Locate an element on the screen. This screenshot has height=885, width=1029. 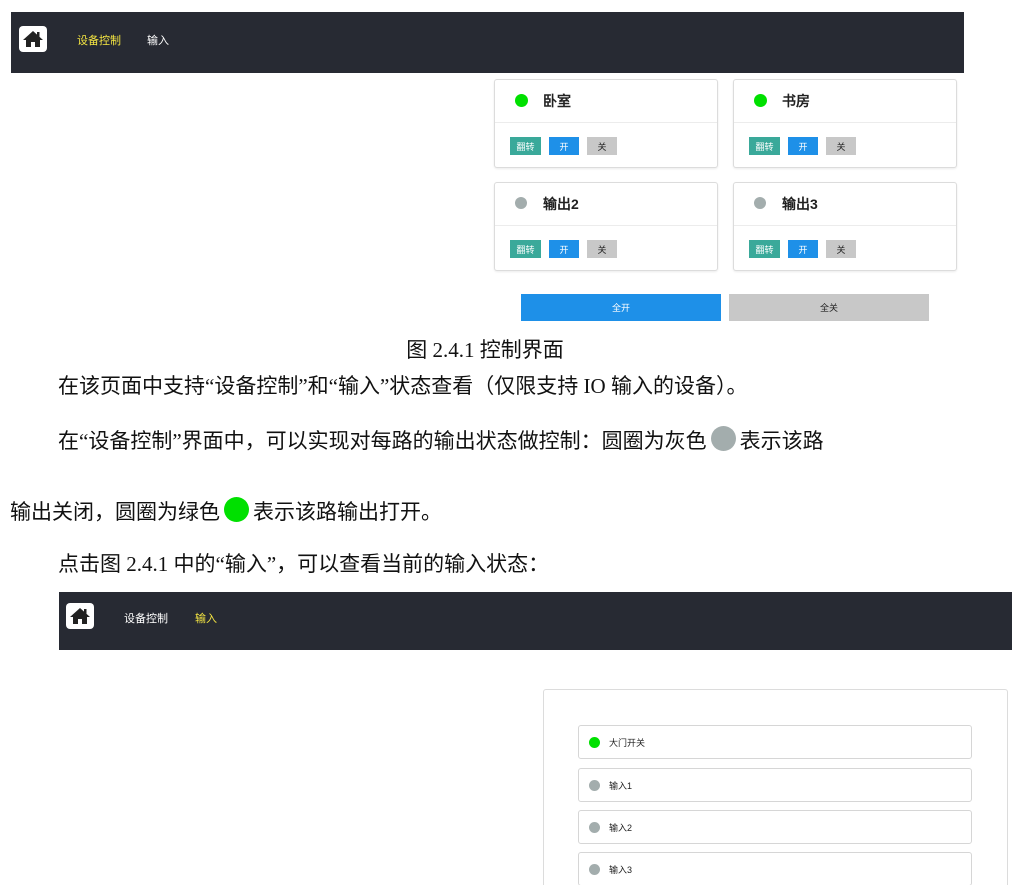
card-title: 书房 is located at coordinates (796, 101).